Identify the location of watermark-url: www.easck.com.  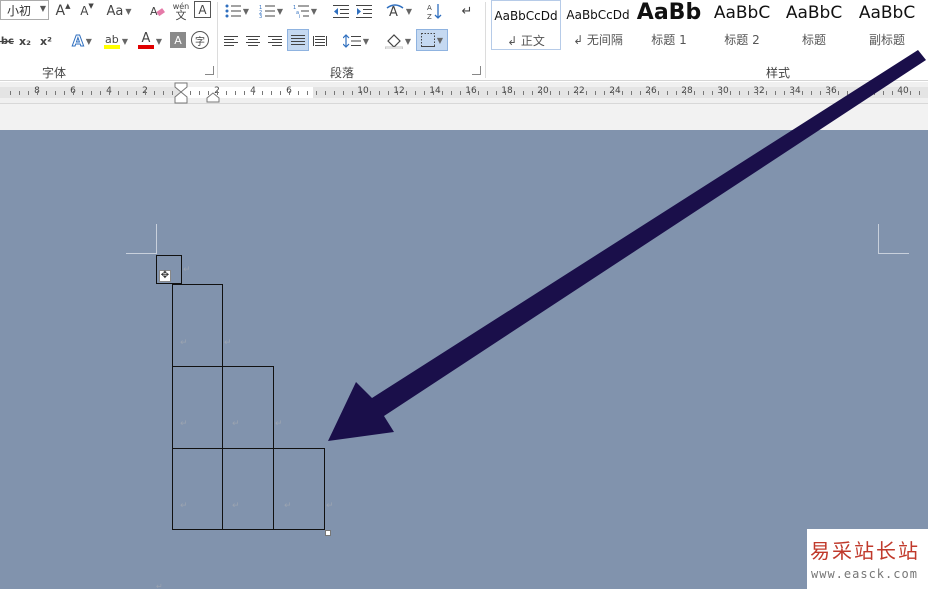
(864, 574).